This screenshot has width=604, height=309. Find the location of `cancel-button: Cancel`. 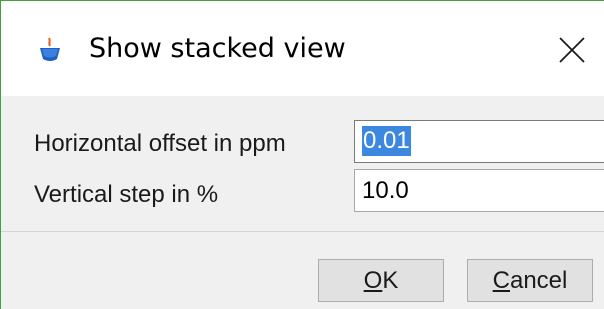

cancel-button: Cancel is located at coordinates (530, 280).